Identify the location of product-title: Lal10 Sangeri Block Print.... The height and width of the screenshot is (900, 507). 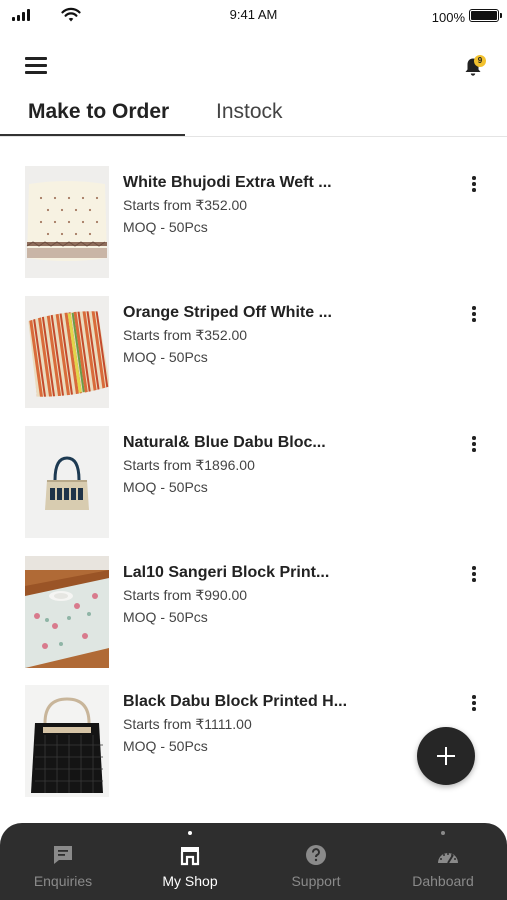
(226, 572).